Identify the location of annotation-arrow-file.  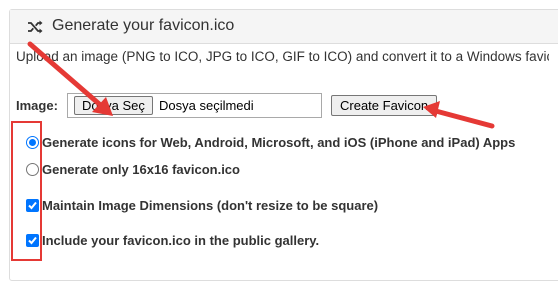
(70, 78).